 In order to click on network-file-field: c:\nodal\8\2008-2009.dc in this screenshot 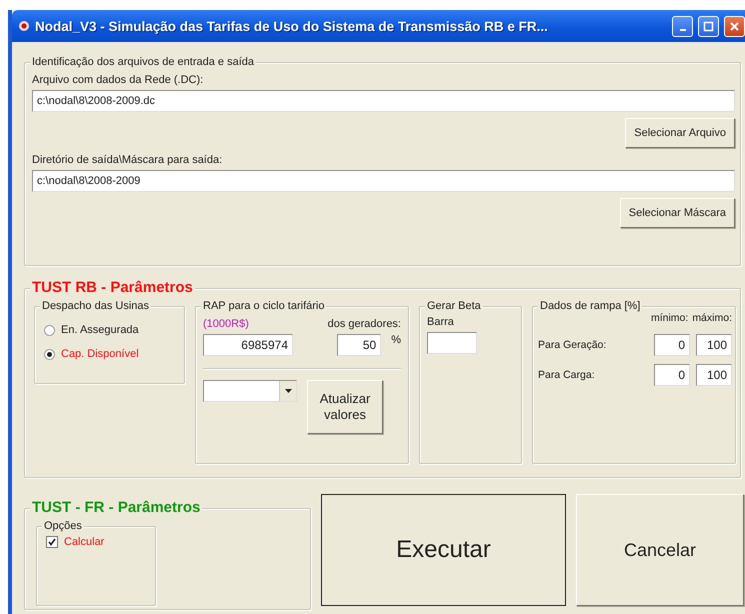, I will do `click(383, 101)`.